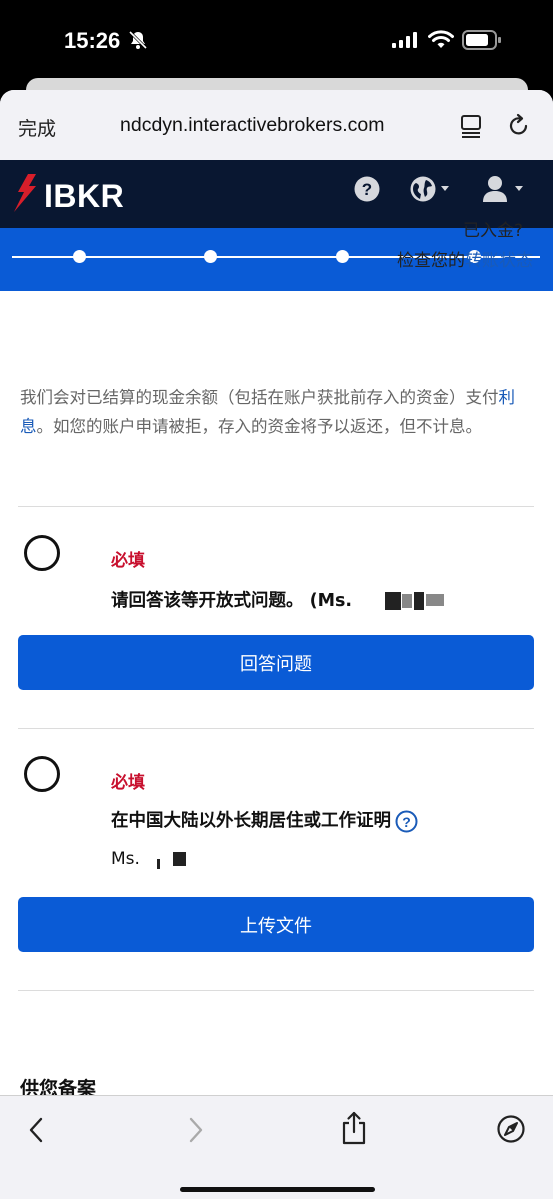  What do you see at coordinates (259, 397) in the screenshot?
I see `interest-note-text: 我们会对已结算的现金余额（包括在账户获批前存入的资金）支付` at bounding box center [259, 397].